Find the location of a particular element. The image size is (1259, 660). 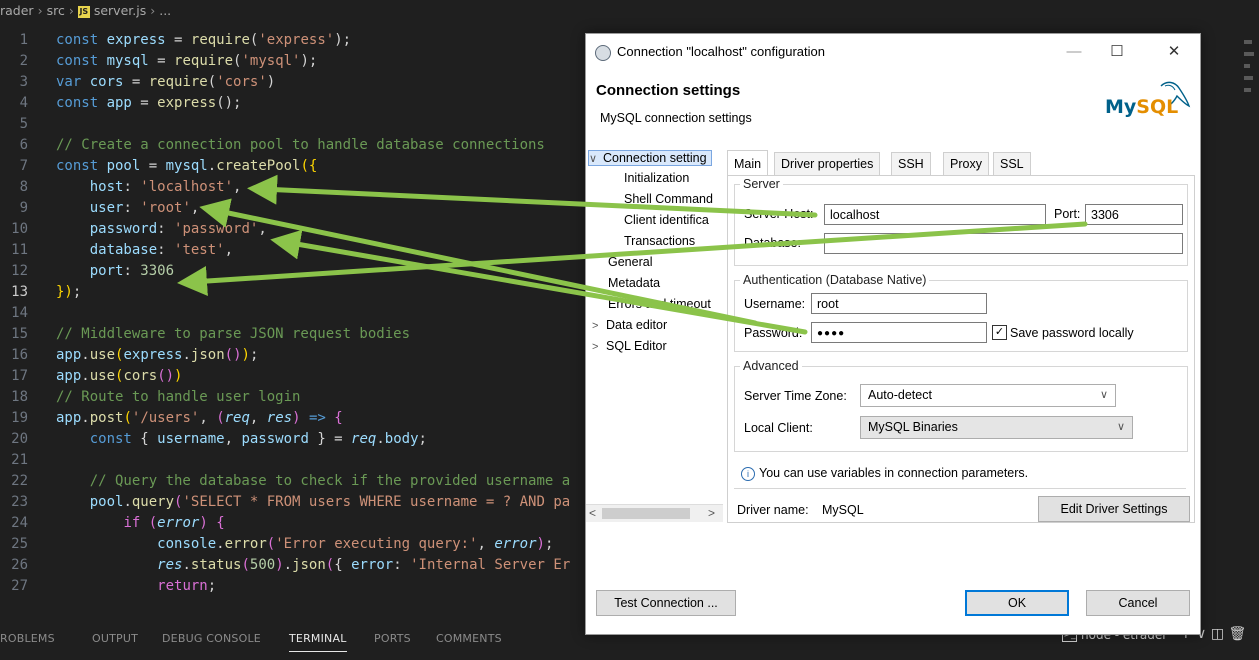

code-token: json is located at coordinates (309, 565).